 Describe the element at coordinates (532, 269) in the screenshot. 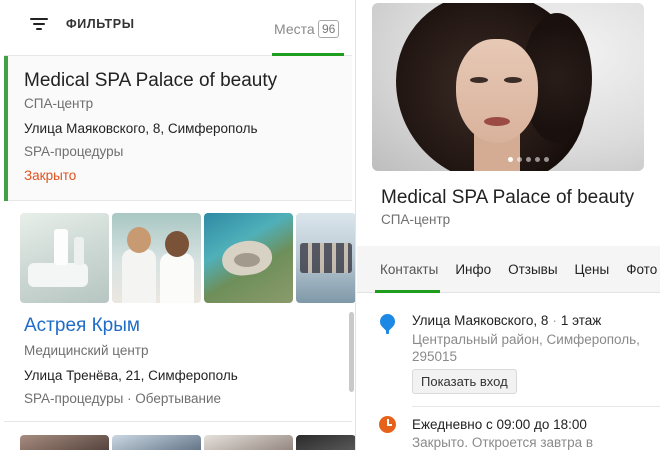

I see `tab-reviews: Отзывы` at that location.